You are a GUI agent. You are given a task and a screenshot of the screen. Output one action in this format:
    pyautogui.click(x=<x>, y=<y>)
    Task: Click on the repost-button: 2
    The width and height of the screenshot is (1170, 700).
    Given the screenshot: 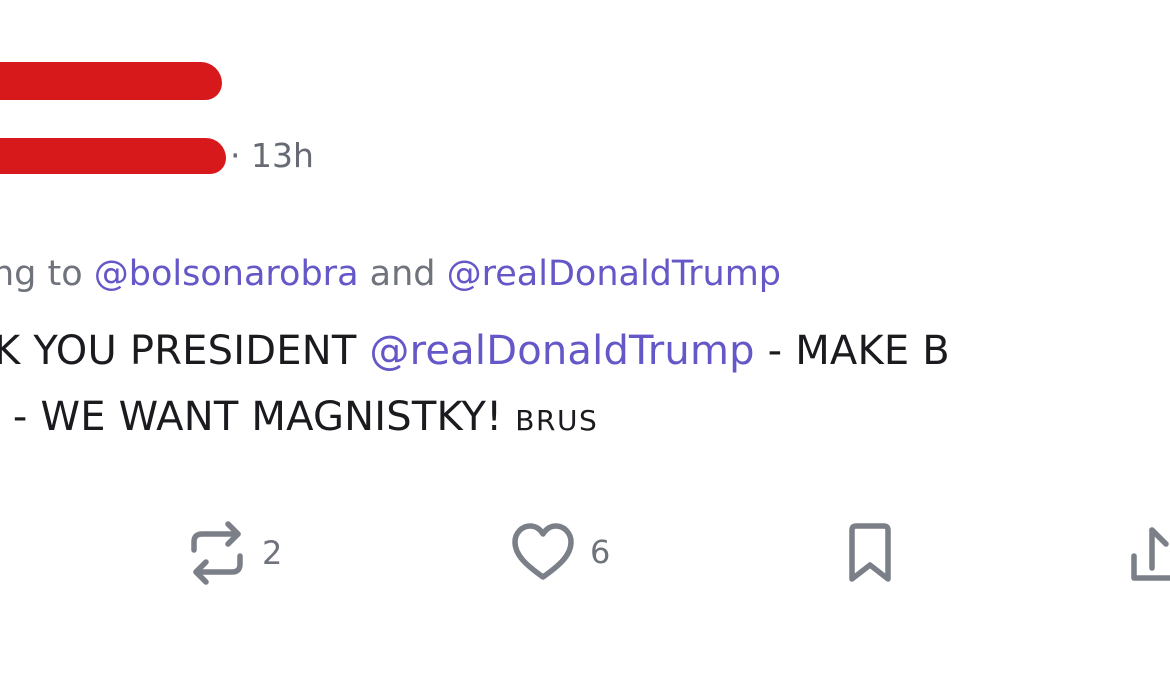 What is the action you would take?
    pyautogui.click(x=234, y=553)
    